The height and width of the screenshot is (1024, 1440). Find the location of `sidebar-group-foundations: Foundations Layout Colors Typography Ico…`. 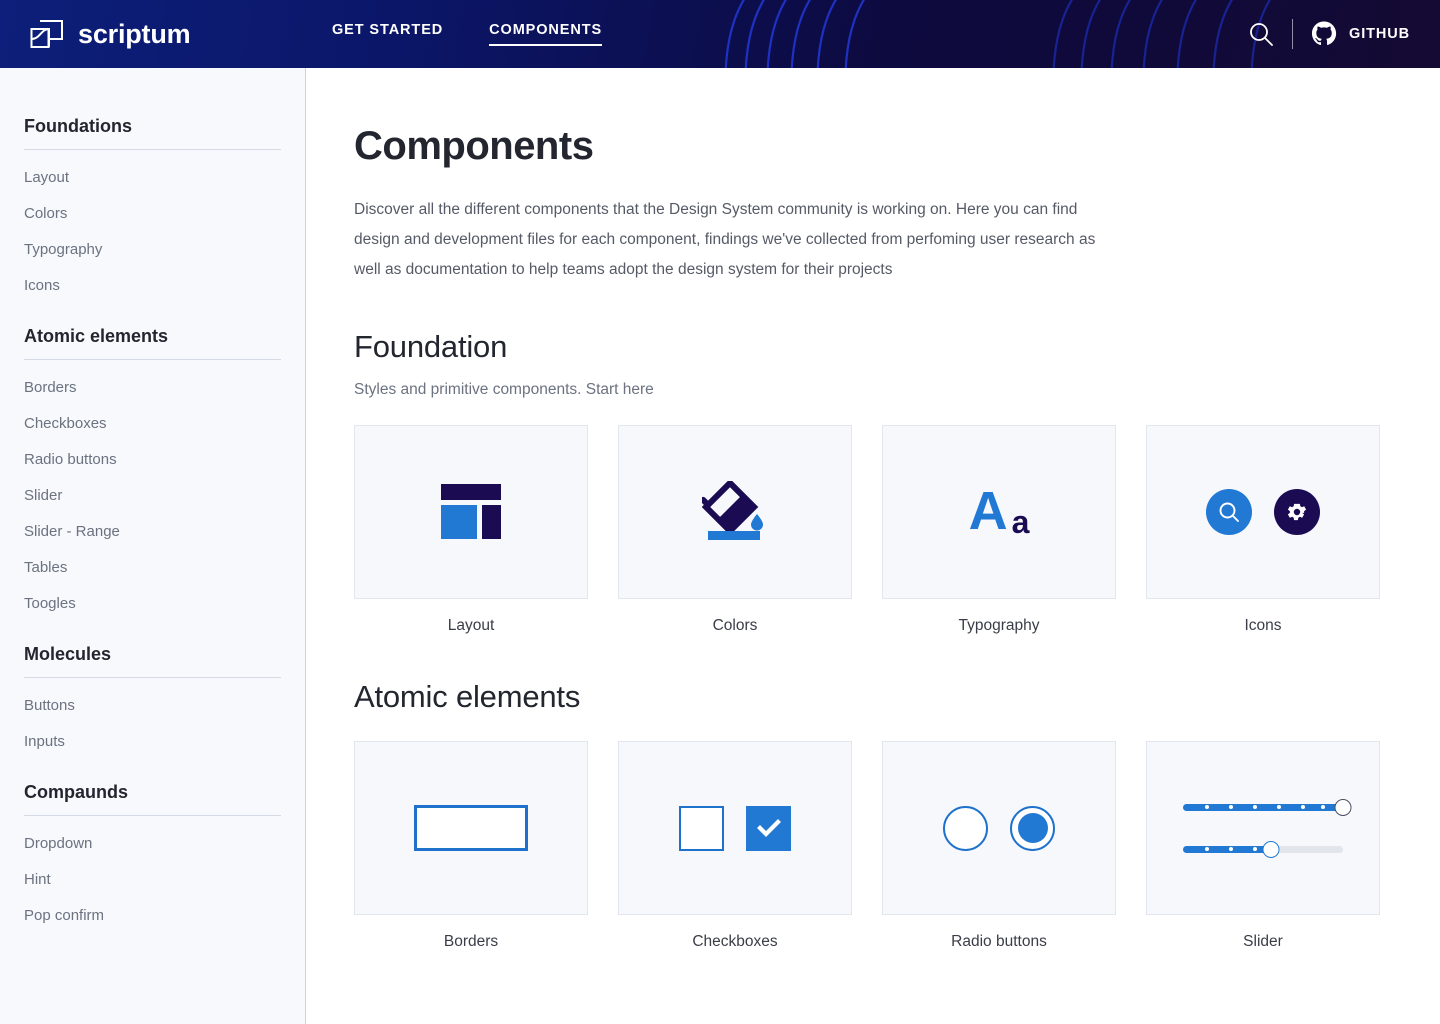

sidebar-group-foundations: Foundations Layout Colors Typography Ico… is located at coordinates (152, 210).